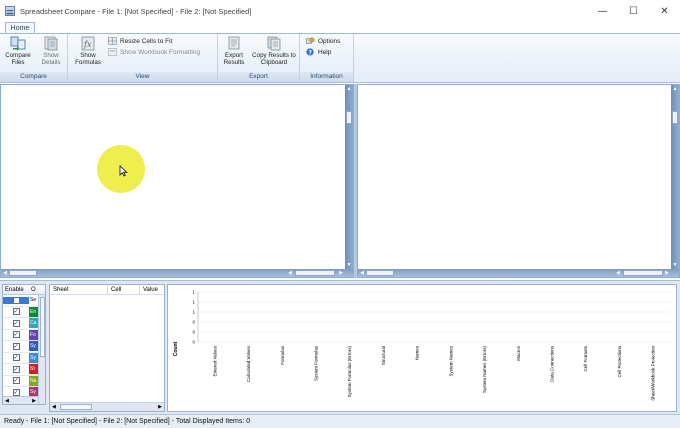  What do you see at coordinates (88, 51) in the screenshot?
I see `show-formulas-button: fx Show Formulas` at bounding box center [88, 51].